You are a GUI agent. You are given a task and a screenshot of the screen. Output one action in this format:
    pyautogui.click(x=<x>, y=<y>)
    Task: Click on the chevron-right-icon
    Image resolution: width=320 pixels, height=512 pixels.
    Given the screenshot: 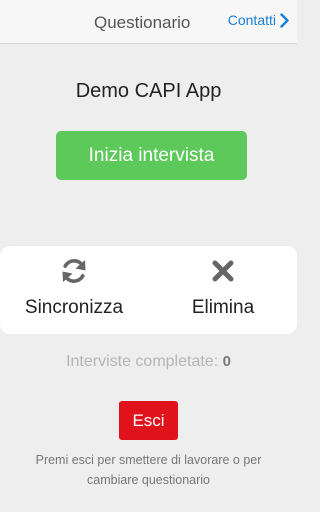 What is the action you would take?
    pyautogui.click(x=284, y=20)
    